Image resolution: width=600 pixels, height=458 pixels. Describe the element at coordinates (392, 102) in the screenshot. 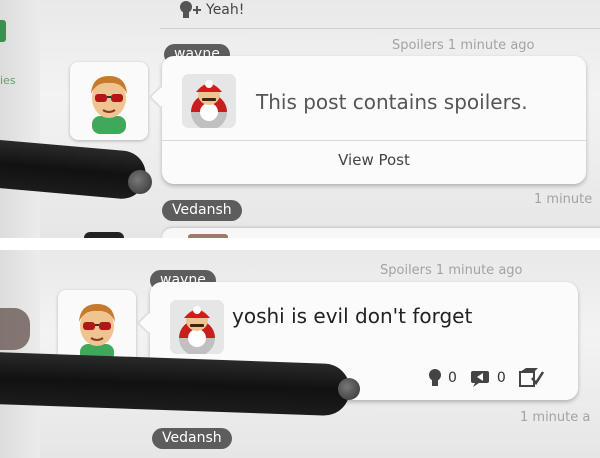

I see `post-body: This post contains spoilers.` at that location.